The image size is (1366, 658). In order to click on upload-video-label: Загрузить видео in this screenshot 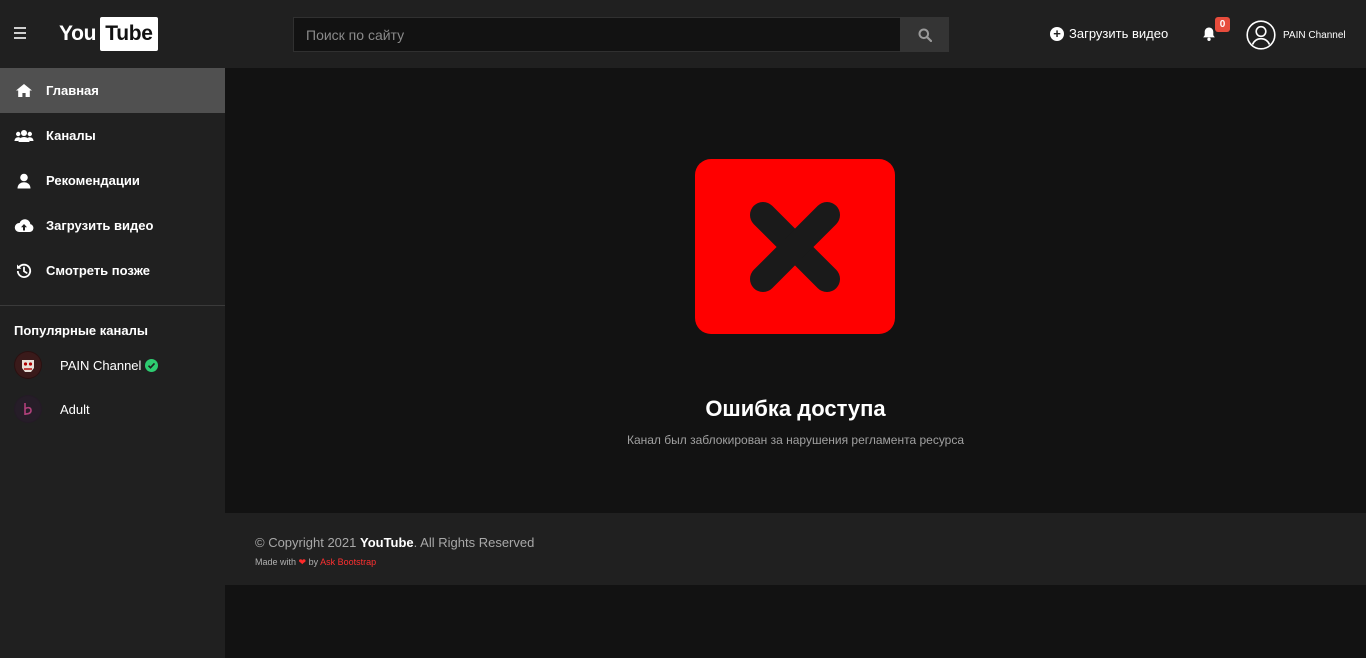, I will do `click(1119, 33)`.